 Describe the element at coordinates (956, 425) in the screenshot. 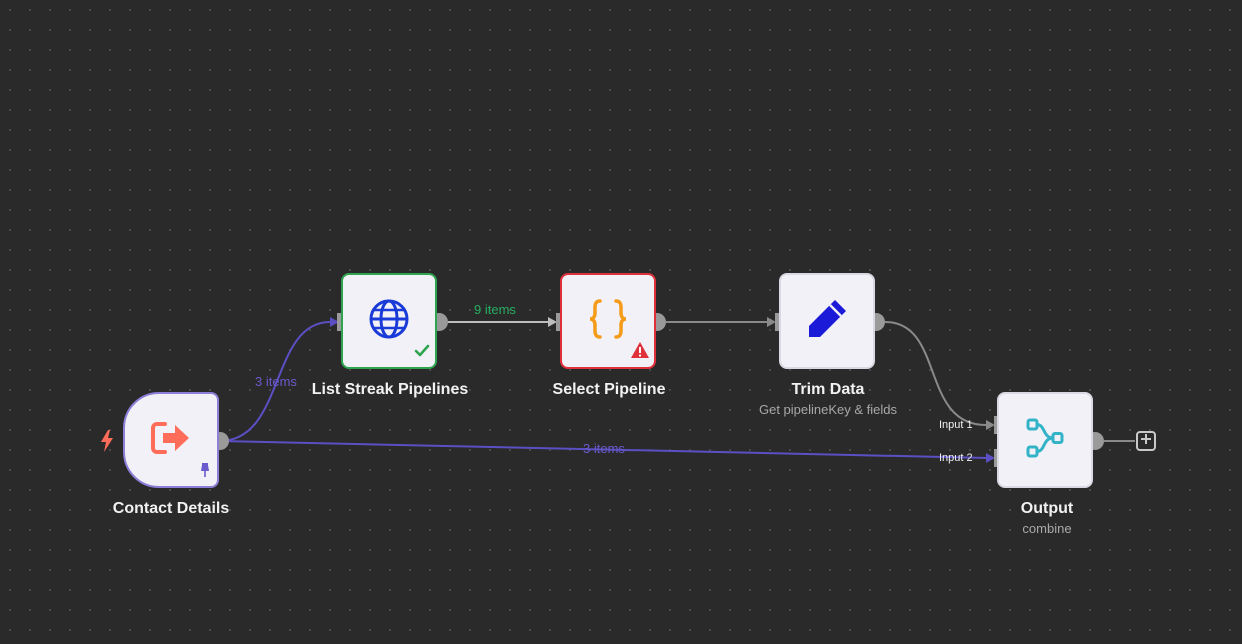

I see `input-label-1: Input 1` at that location.